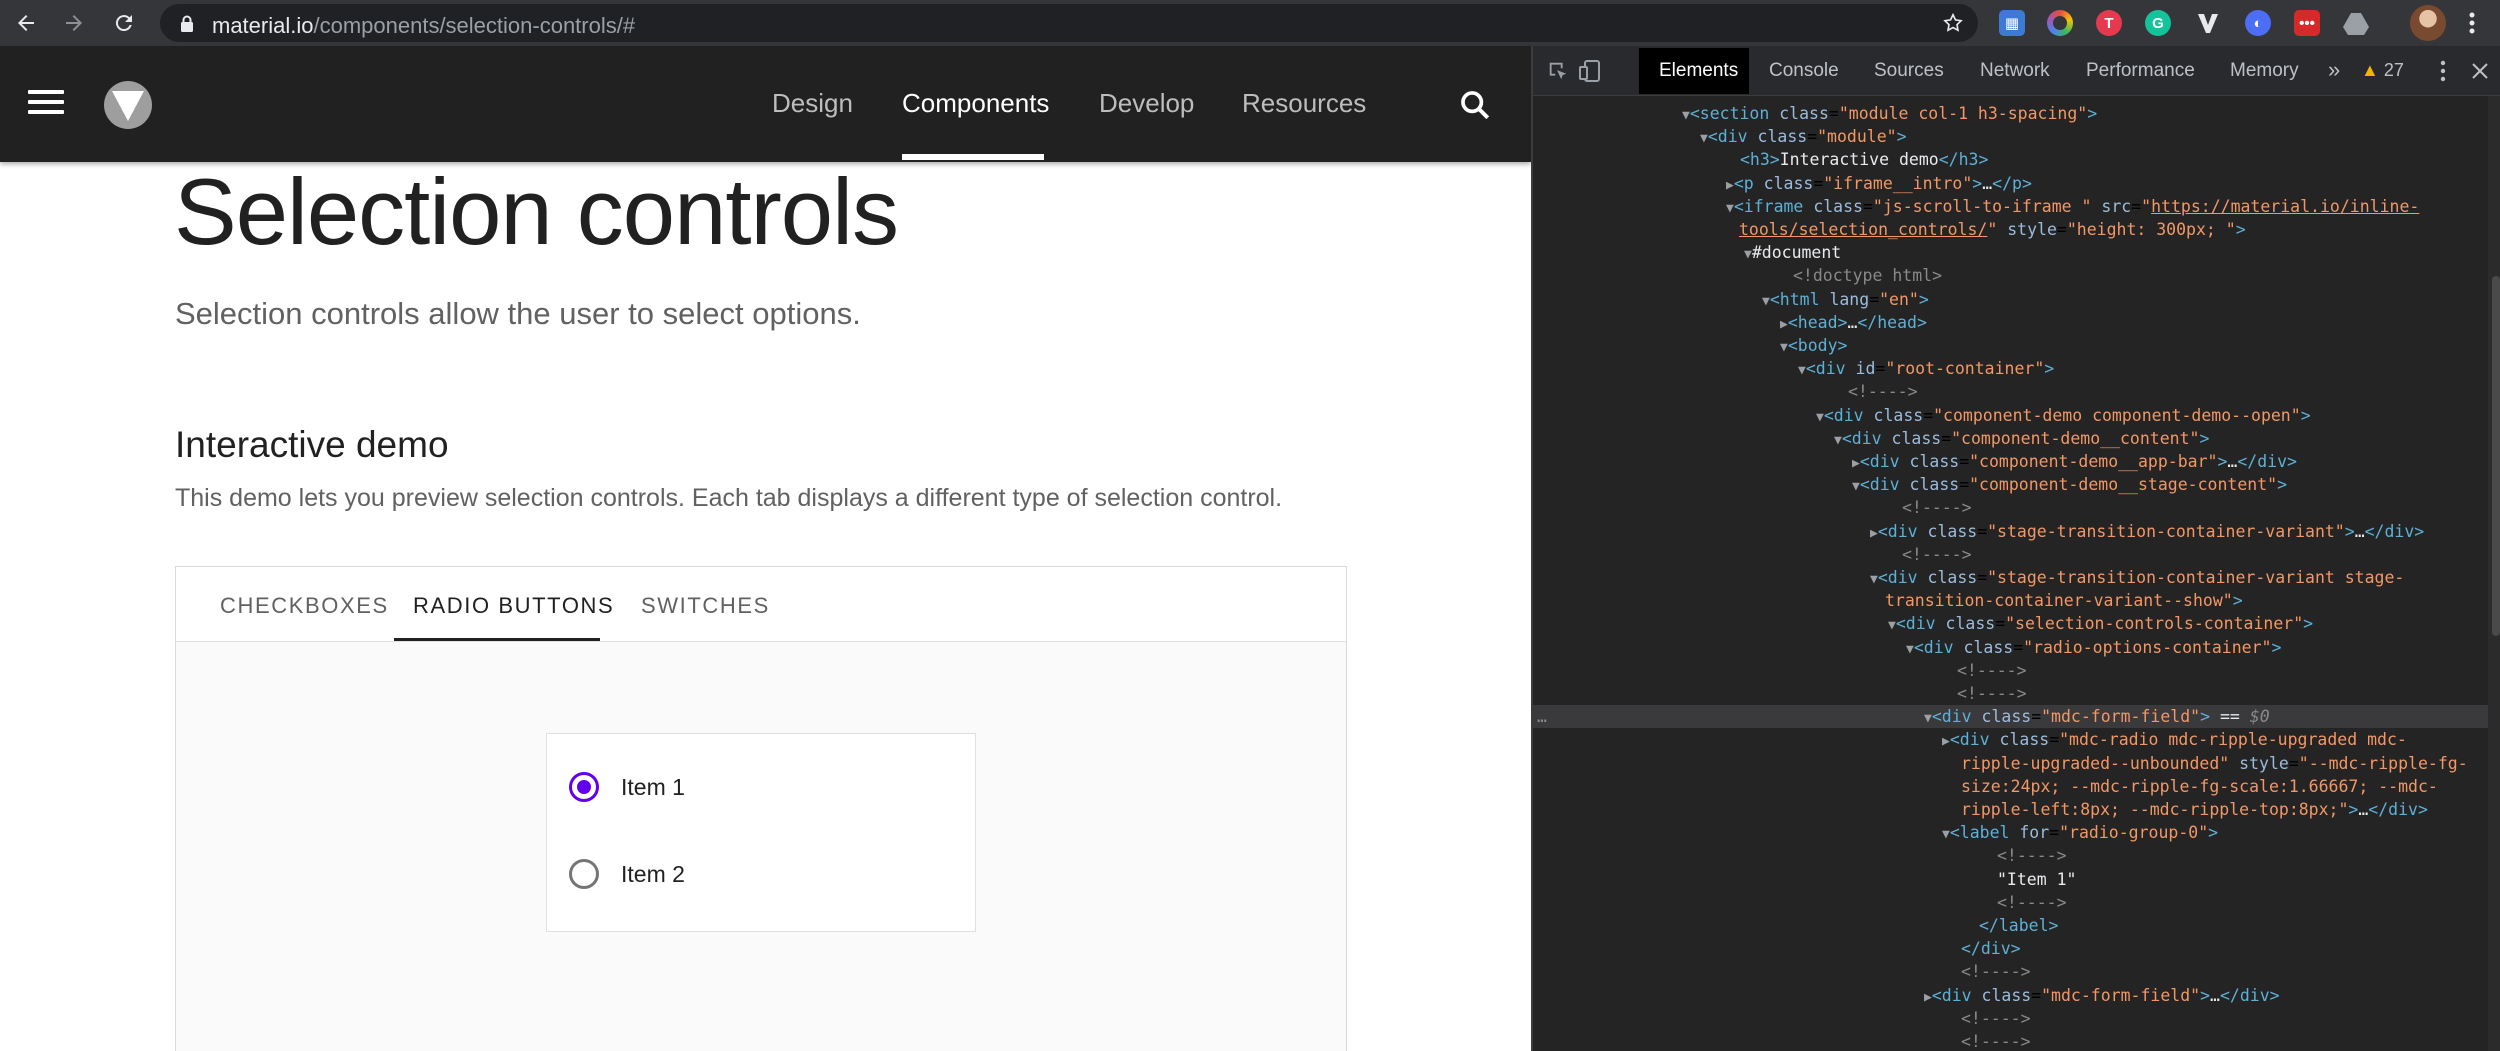 The height and width of the screenshot is (1051, 2500). I want to click on dom-node-line: ▼<div class="component-demo__content">, so click(2021, 438).